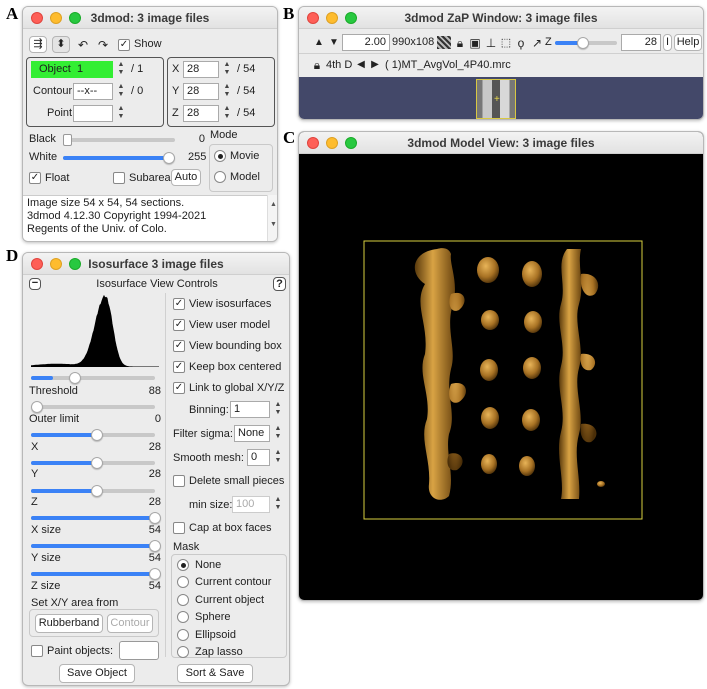  Describe the element at coordinates (215, 673) in the screenshot. I see `sort-save-button: Sort & Save` at that location.